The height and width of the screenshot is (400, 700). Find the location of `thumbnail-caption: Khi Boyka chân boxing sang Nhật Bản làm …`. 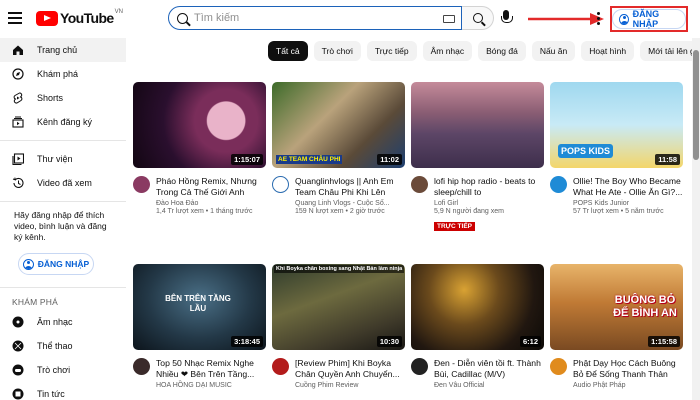

thumbnail-caption: Khi Boyka chân boxing sang Nhật Bản làm … is located at coordinates (339, 269).